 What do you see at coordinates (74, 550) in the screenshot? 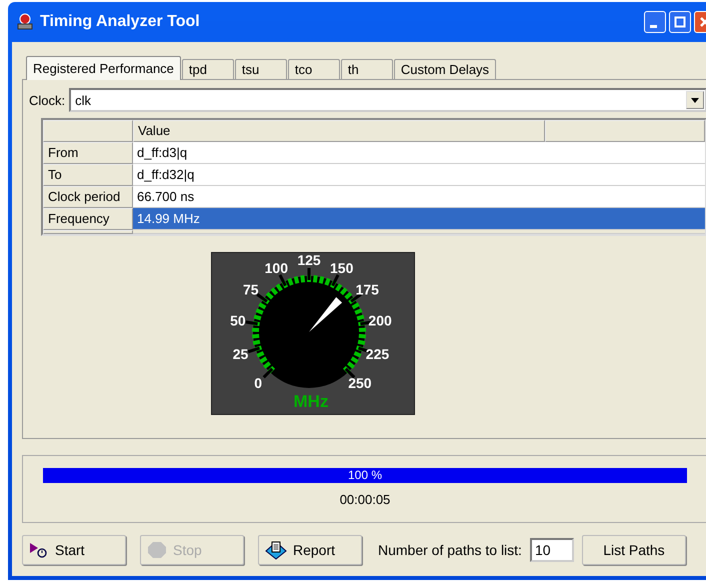
I see `action-button: Start` at bounding box center [74, 550].